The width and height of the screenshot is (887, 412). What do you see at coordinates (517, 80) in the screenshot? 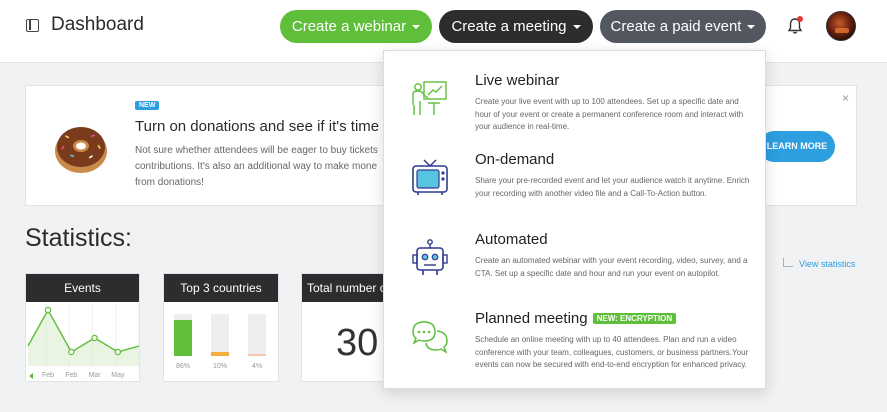
I see `menu-item-title: Live webinar` at bounding box center [517, 80].